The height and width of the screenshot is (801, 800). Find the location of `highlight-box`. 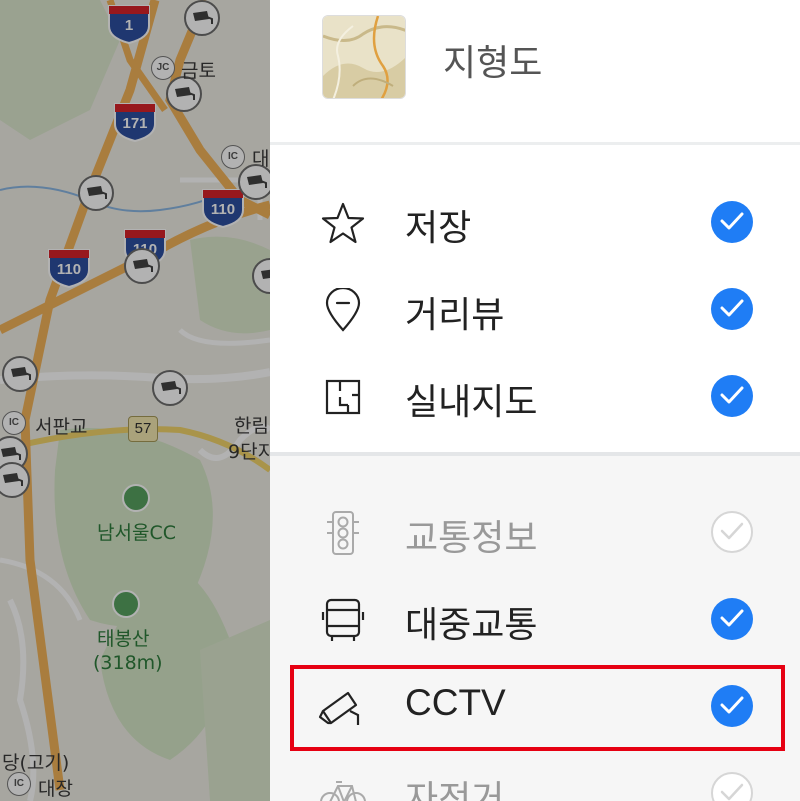

highlight-box is located at coordinates (537, 708).